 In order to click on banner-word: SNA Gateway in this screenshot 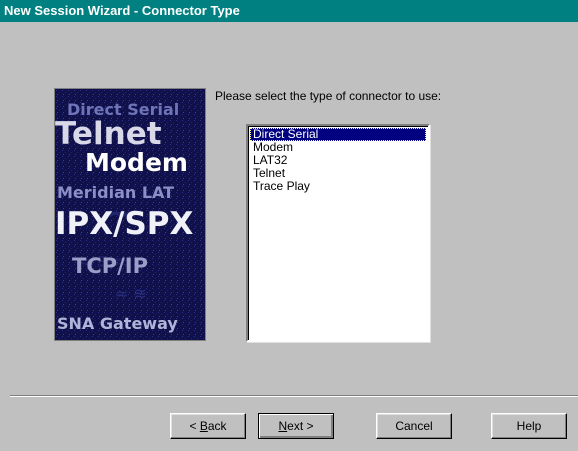, I will do `click(117, 323)`.